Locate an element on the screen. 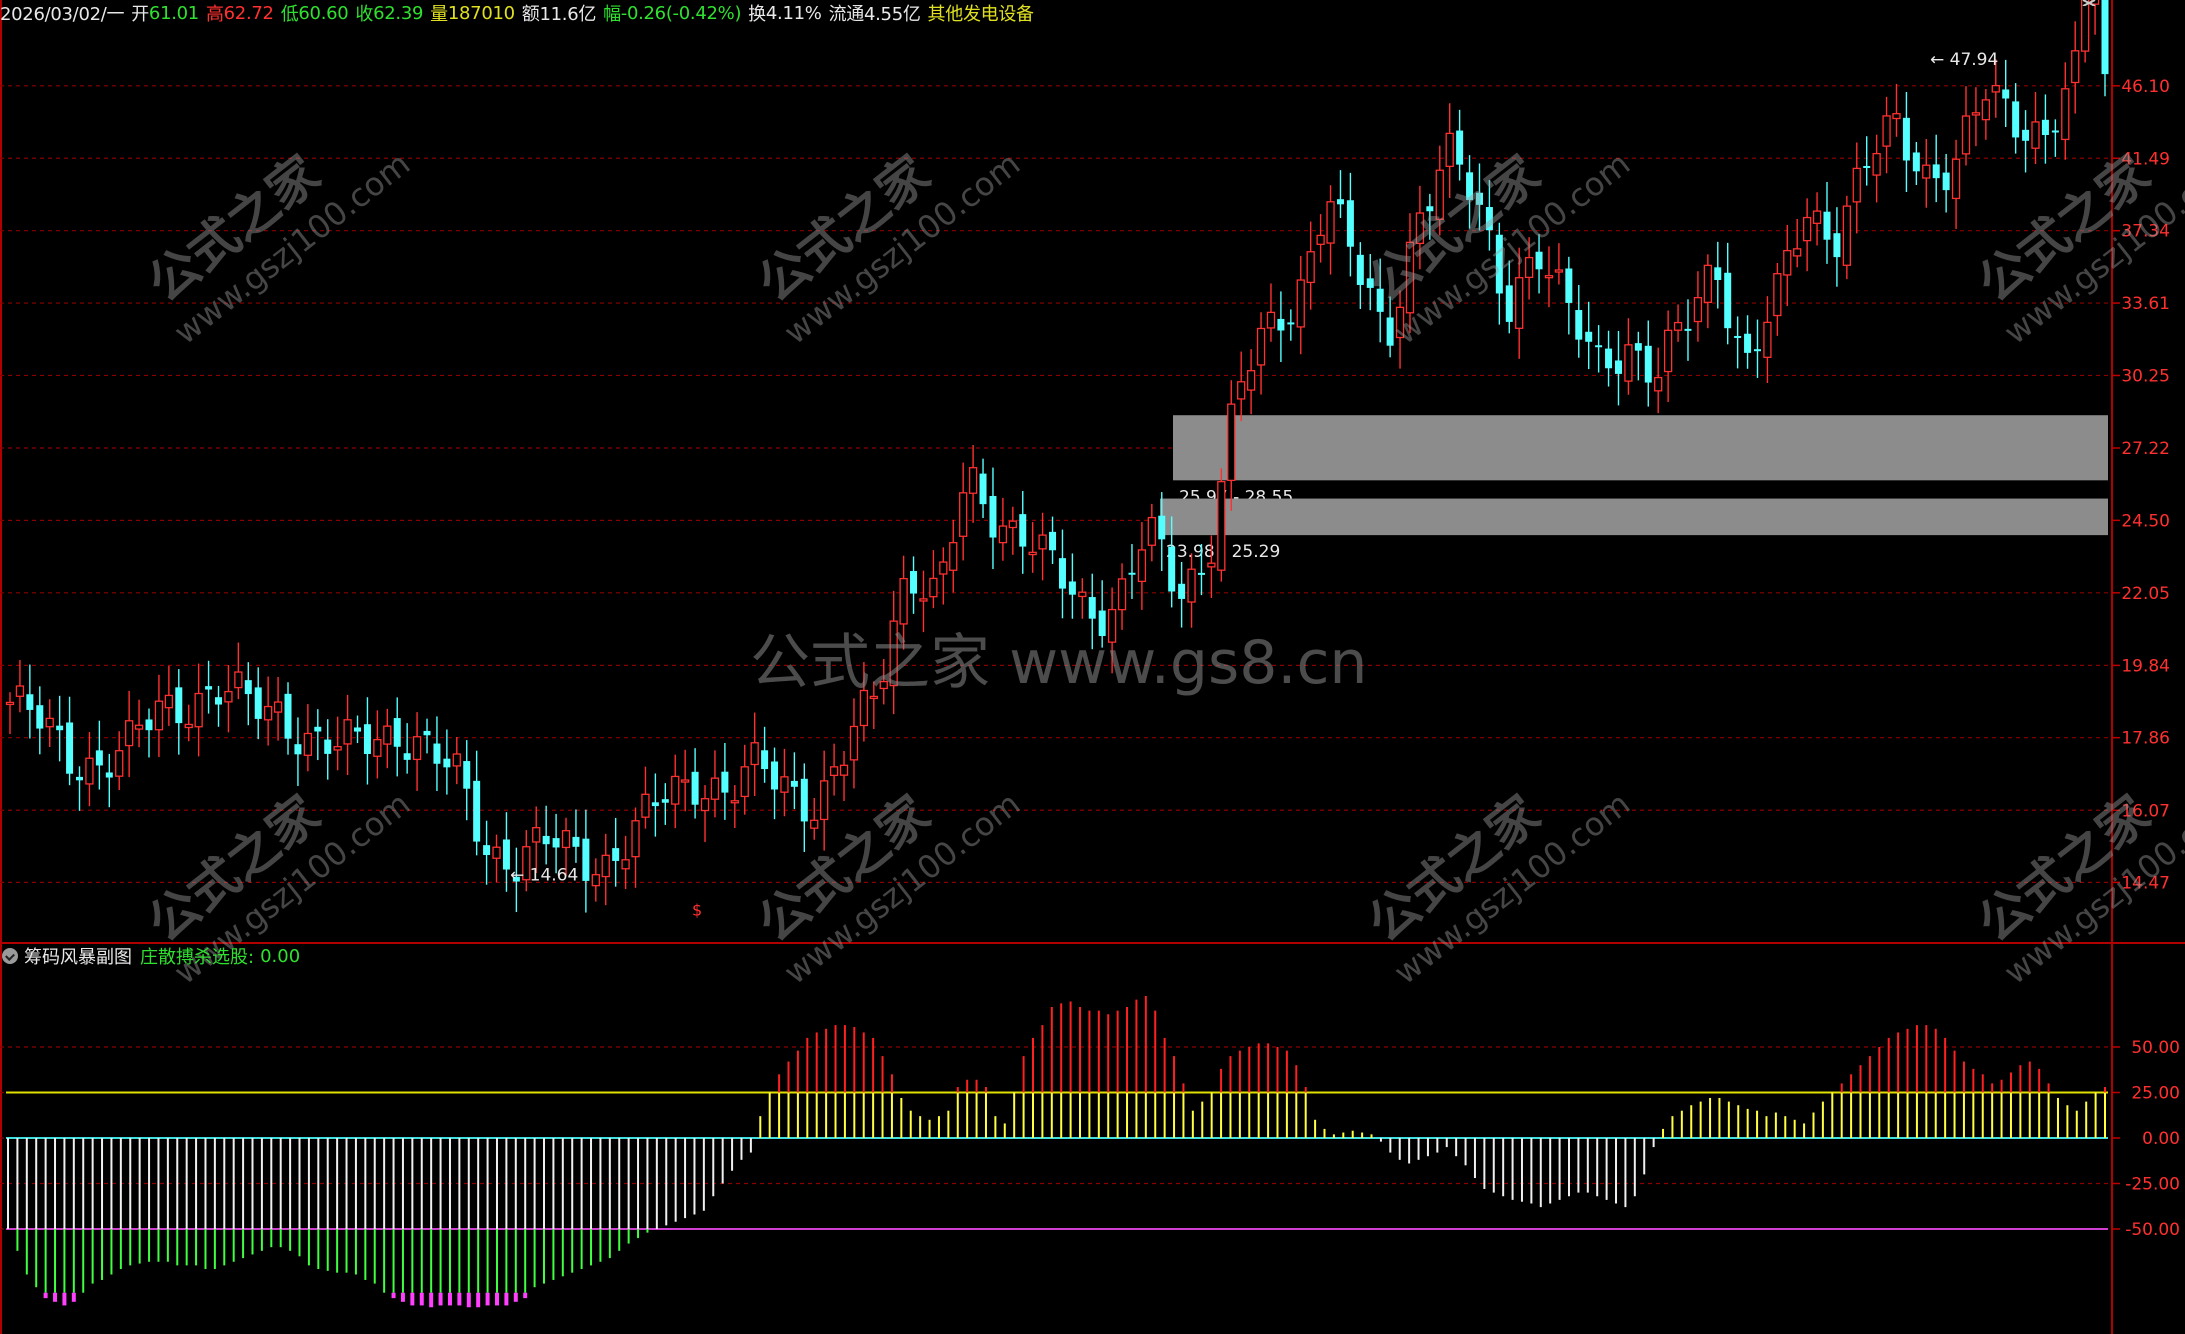  signal-label: 庄散搏杀选股: is located at coordinates (197, 957).